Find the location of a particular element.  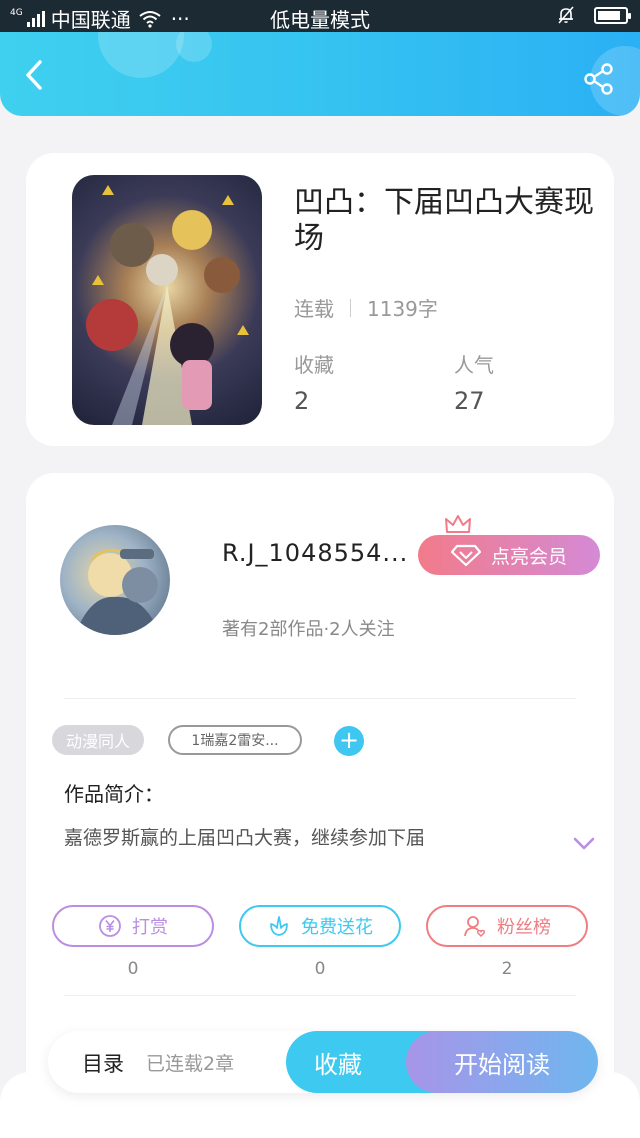

decor-bubble is located at coordinates (141, 55).